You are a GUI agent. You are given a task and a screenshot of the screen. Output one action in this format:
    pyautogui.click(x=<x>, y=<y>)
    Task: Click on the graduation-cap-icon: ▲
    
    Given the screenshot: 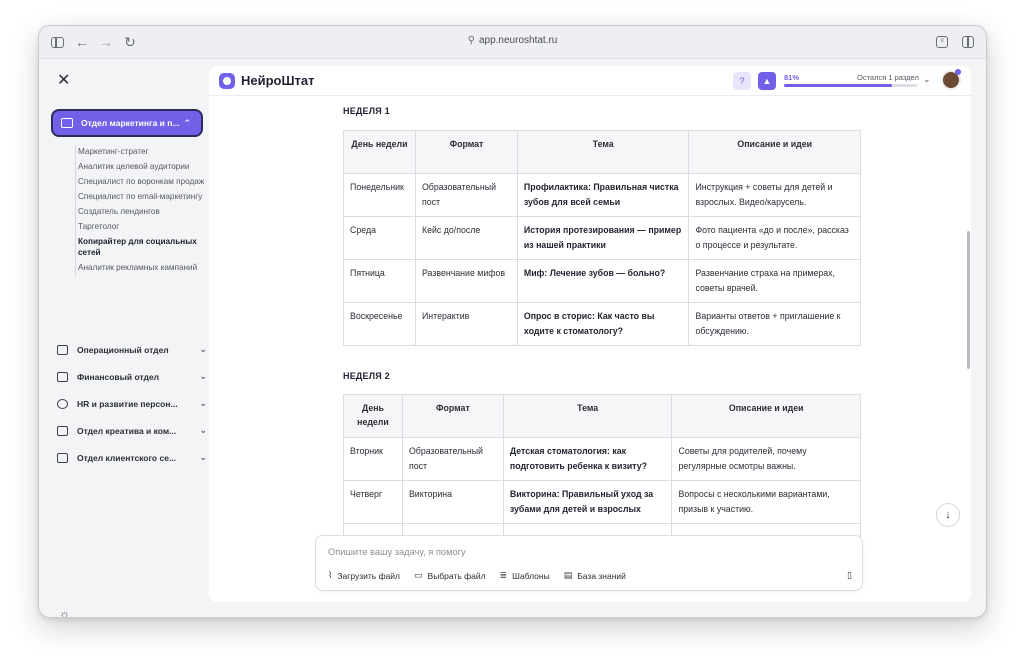 What is the action you would take?
    pyautogui.click(x=767, y=81)
    